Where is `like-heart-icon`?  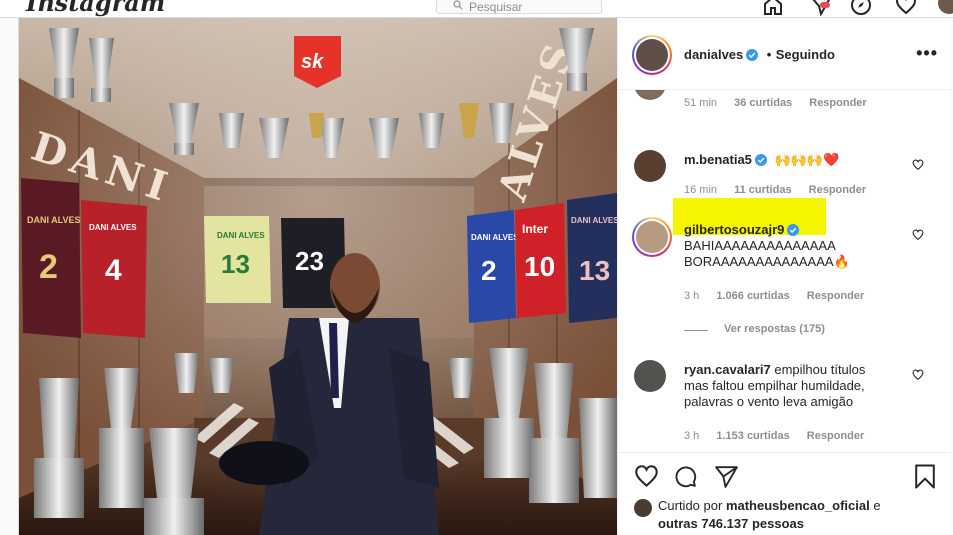 like-heart-icon is located at coordinates (646, 476).